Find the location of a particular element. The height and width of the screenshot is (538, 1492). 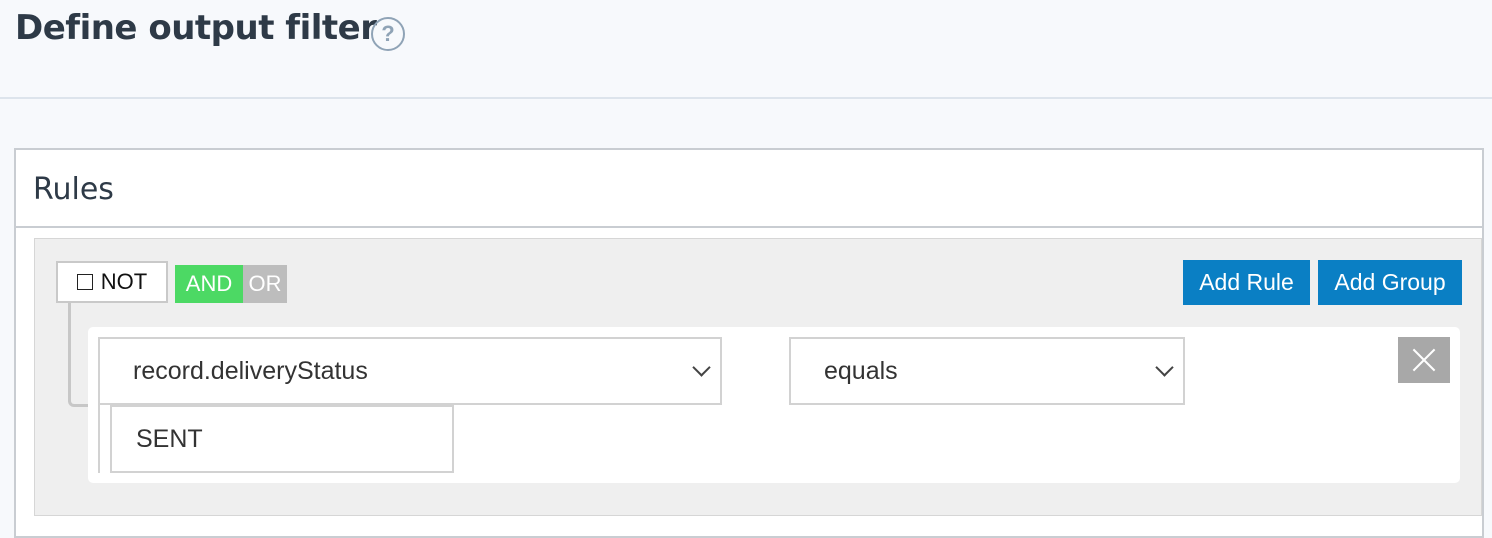

delete-rule-button is located at coordinates (1424, 360).